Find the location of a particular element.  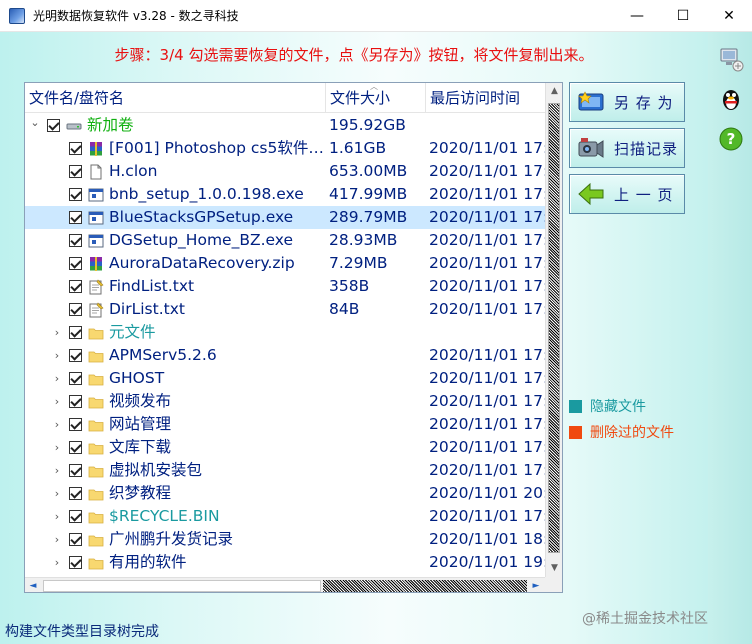

row-name: APMServ5.2.6 is located at coordinates (163, 355).